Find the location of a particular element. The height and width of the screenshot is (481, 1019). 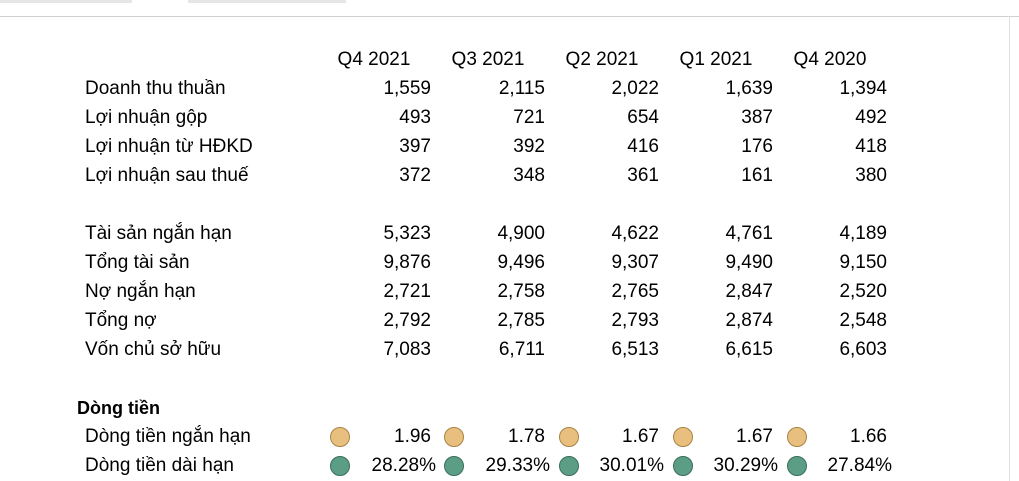

column-header-q4-2020: Q4 2020 is located at coordinates (830, 59).